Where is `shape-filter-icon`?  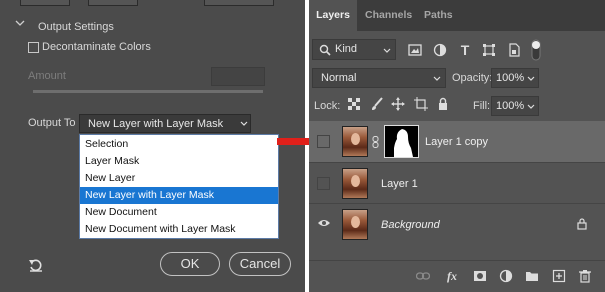
shape-filter-icon is located at coordinates (489, 50).